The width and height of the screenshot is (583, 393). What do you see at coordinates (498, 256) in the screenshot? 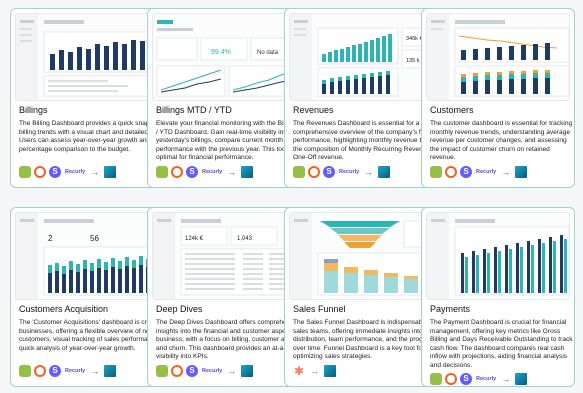
I see `thumbnail-payments` at bounding box center [498, 256].